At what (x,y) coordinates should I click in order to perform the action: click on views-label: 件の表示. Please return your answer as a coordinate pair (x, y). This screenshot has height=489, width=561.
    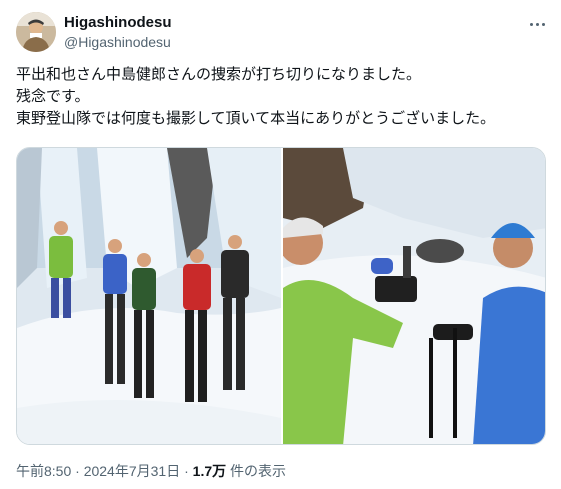
    Looking at the image, I should click on (258, 471).